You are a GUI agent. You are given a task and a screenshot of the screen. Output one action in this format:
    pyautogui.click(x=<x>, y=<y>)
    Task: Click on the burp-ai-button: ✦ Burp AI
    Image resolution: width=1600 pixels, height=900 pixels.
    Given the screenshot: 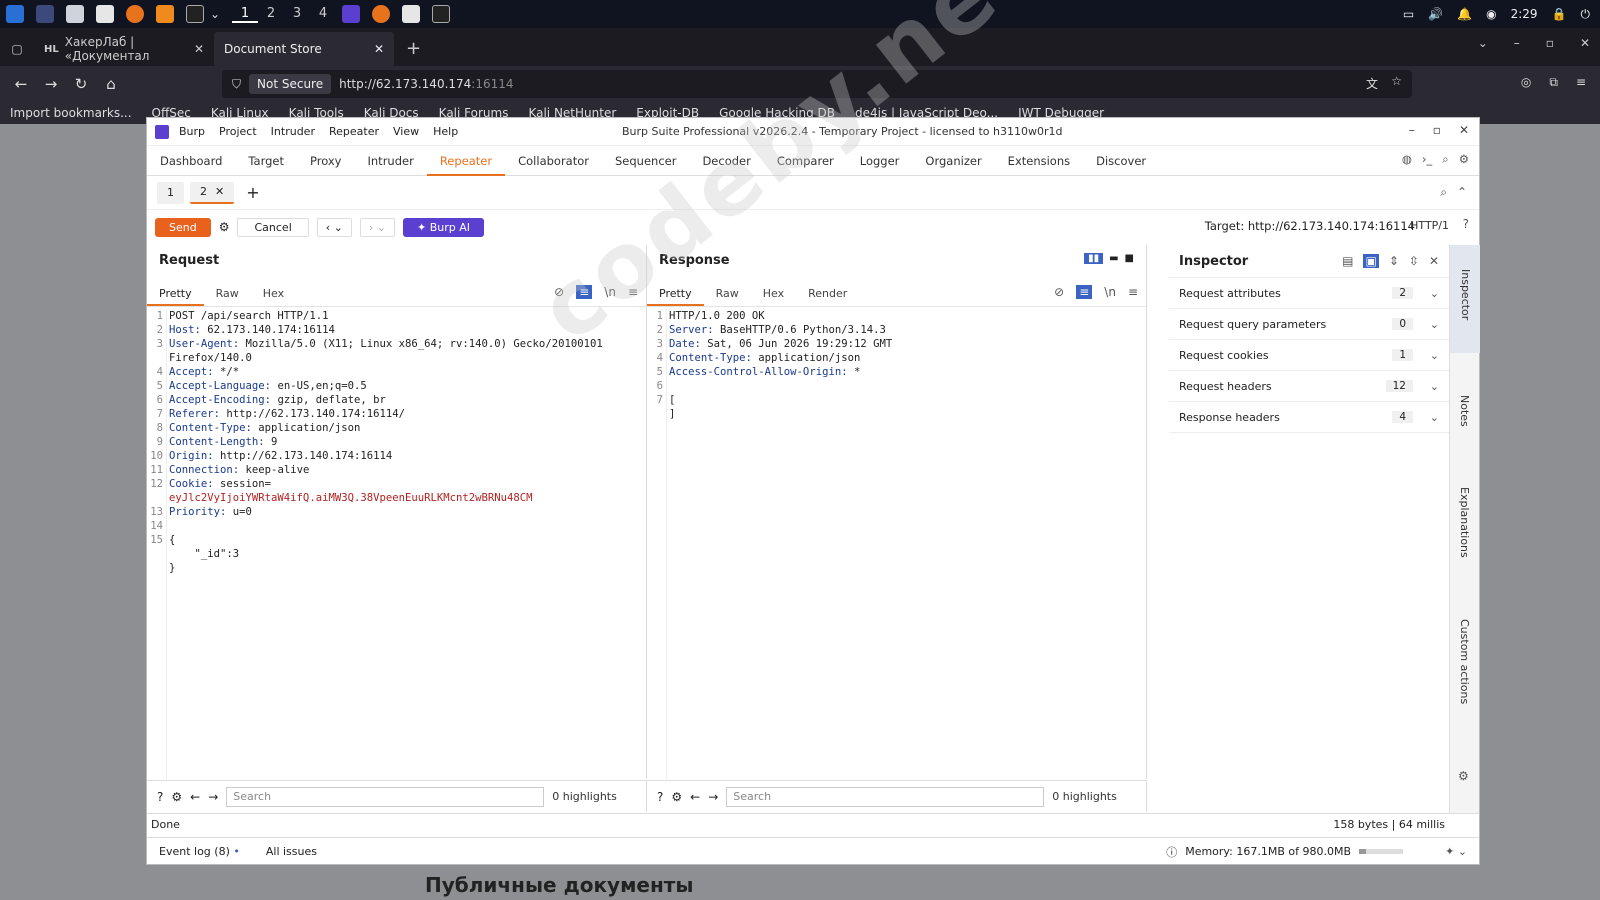 What is the action you would take?
    pyautogui.click(x=444, y=227)
    